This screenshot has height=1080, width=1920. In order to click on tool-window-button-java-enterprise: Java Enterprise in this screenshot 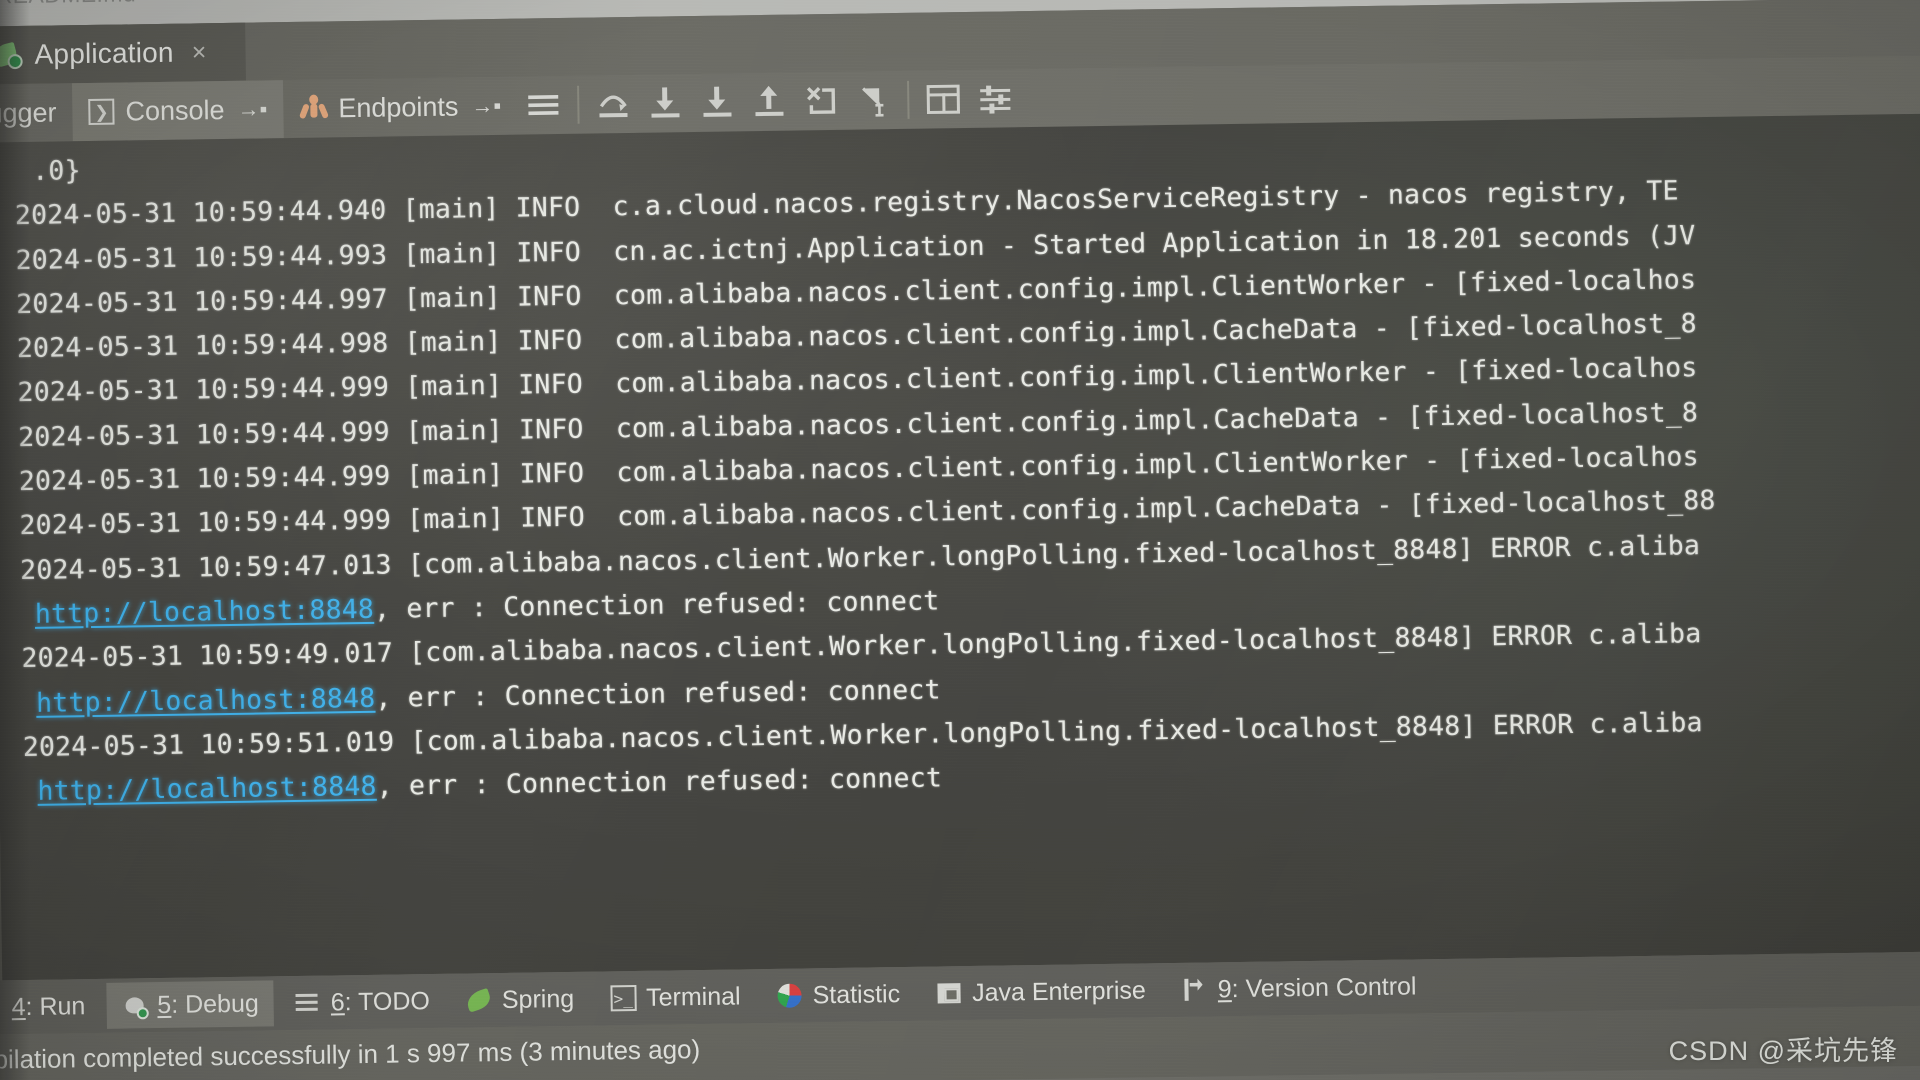, I will do `click(1041, 992)`.